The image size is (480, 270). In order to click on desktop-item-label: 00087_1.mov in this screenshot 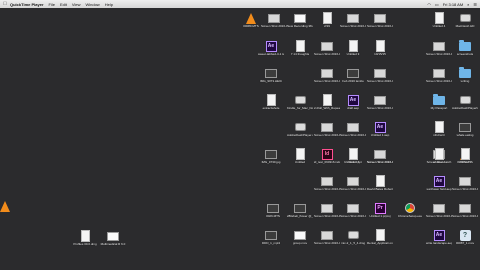, I will do `click(465, 243)`.